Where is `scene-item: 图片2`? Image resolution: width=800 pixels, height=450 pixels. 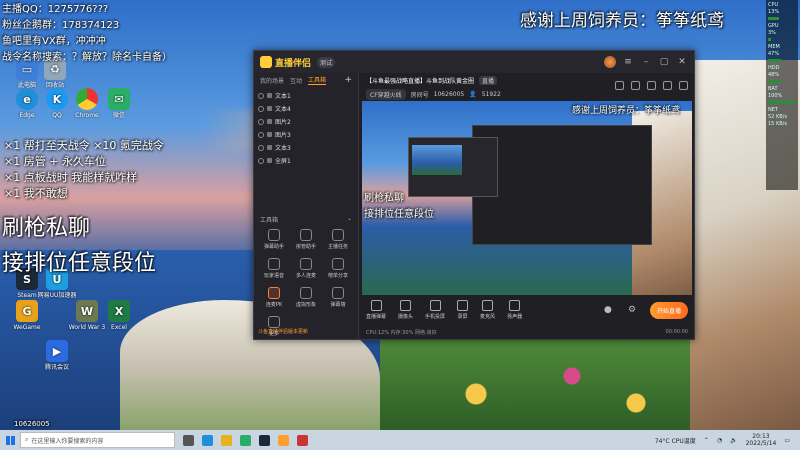 scene-item: 图片2 is located at coordinates (306, 121).